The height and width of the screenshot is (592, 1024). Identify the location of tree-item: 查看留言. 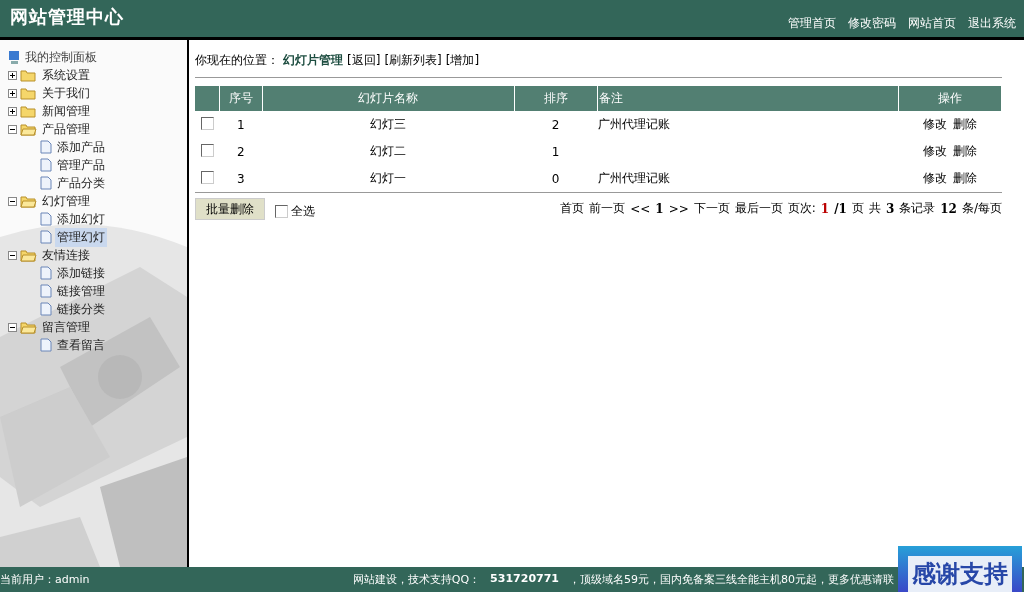
(81, 345).